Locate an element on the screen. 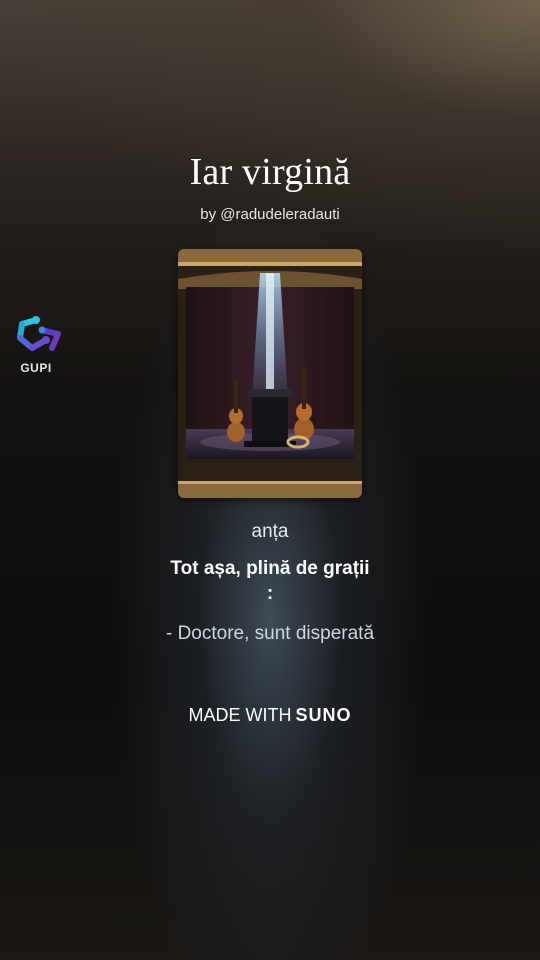  lyric-previous-line: anța is located at coordinates (270, 531).